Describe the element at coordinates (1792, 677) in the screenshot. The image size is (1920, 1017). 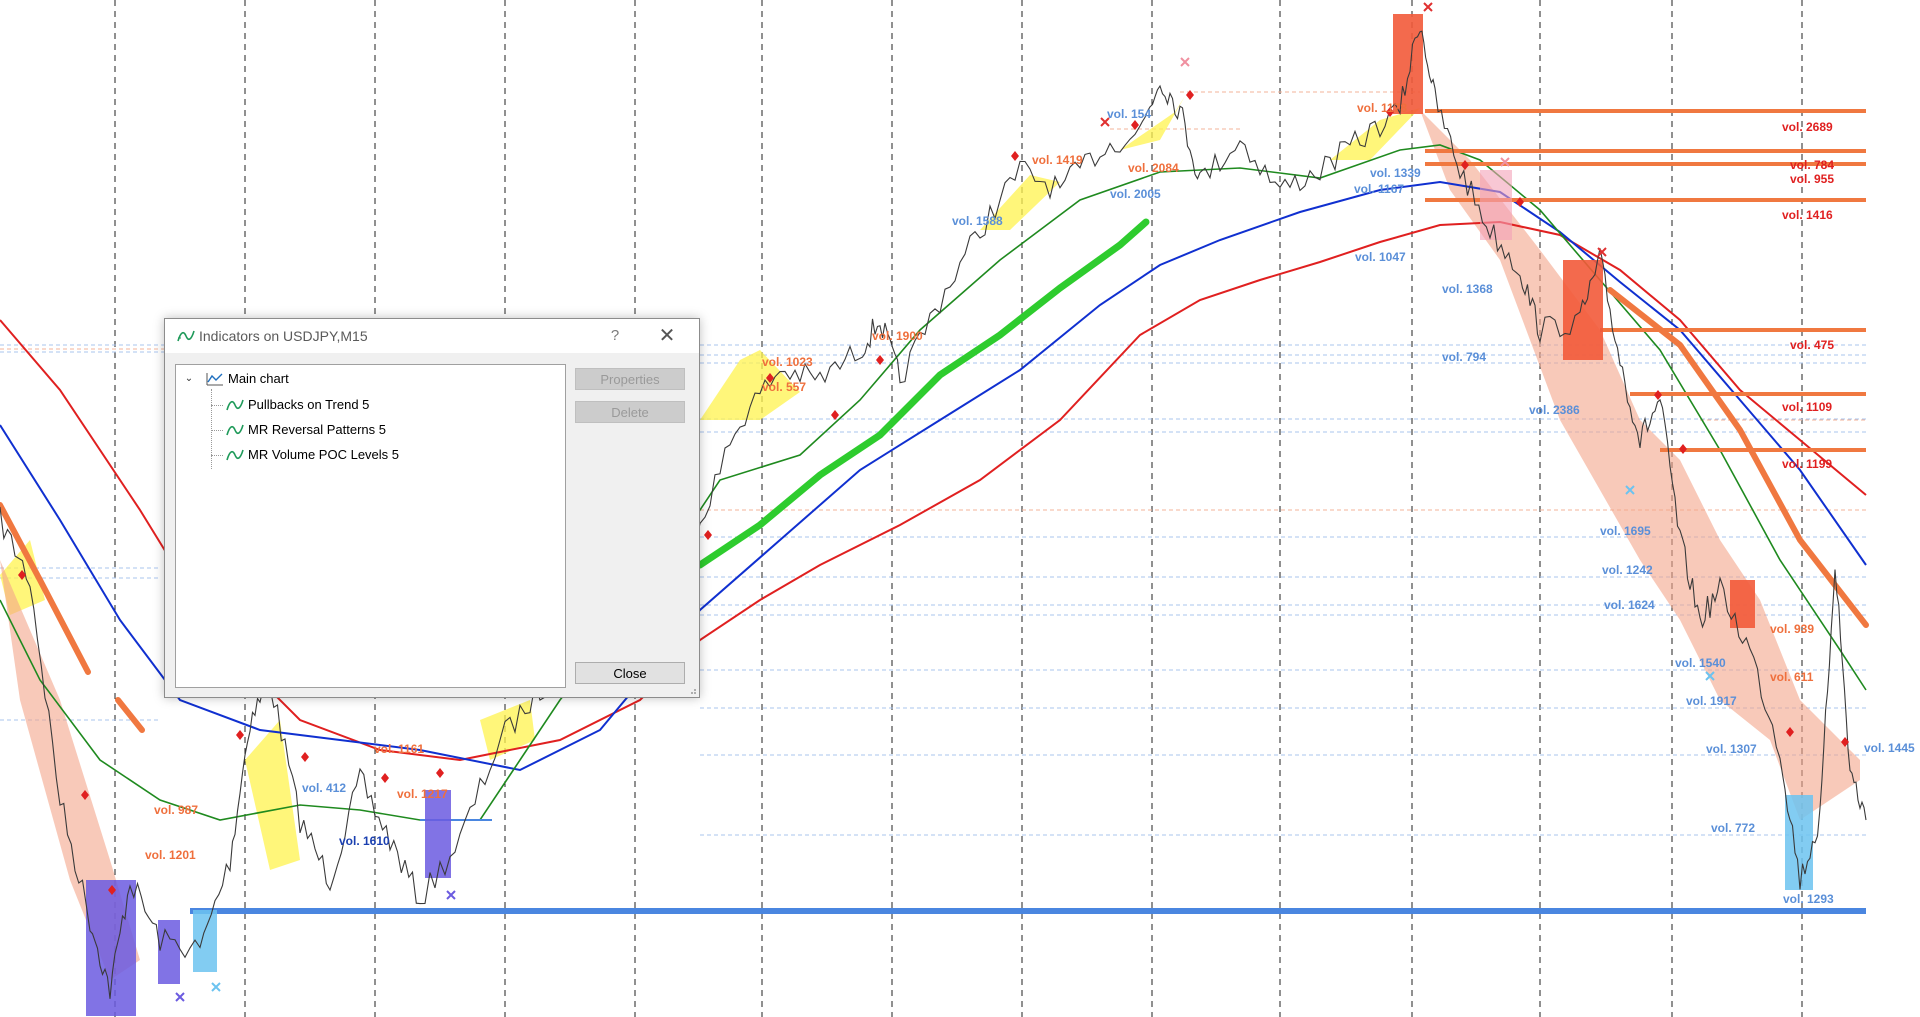
I see `volume-label: vol. 611` at that location.